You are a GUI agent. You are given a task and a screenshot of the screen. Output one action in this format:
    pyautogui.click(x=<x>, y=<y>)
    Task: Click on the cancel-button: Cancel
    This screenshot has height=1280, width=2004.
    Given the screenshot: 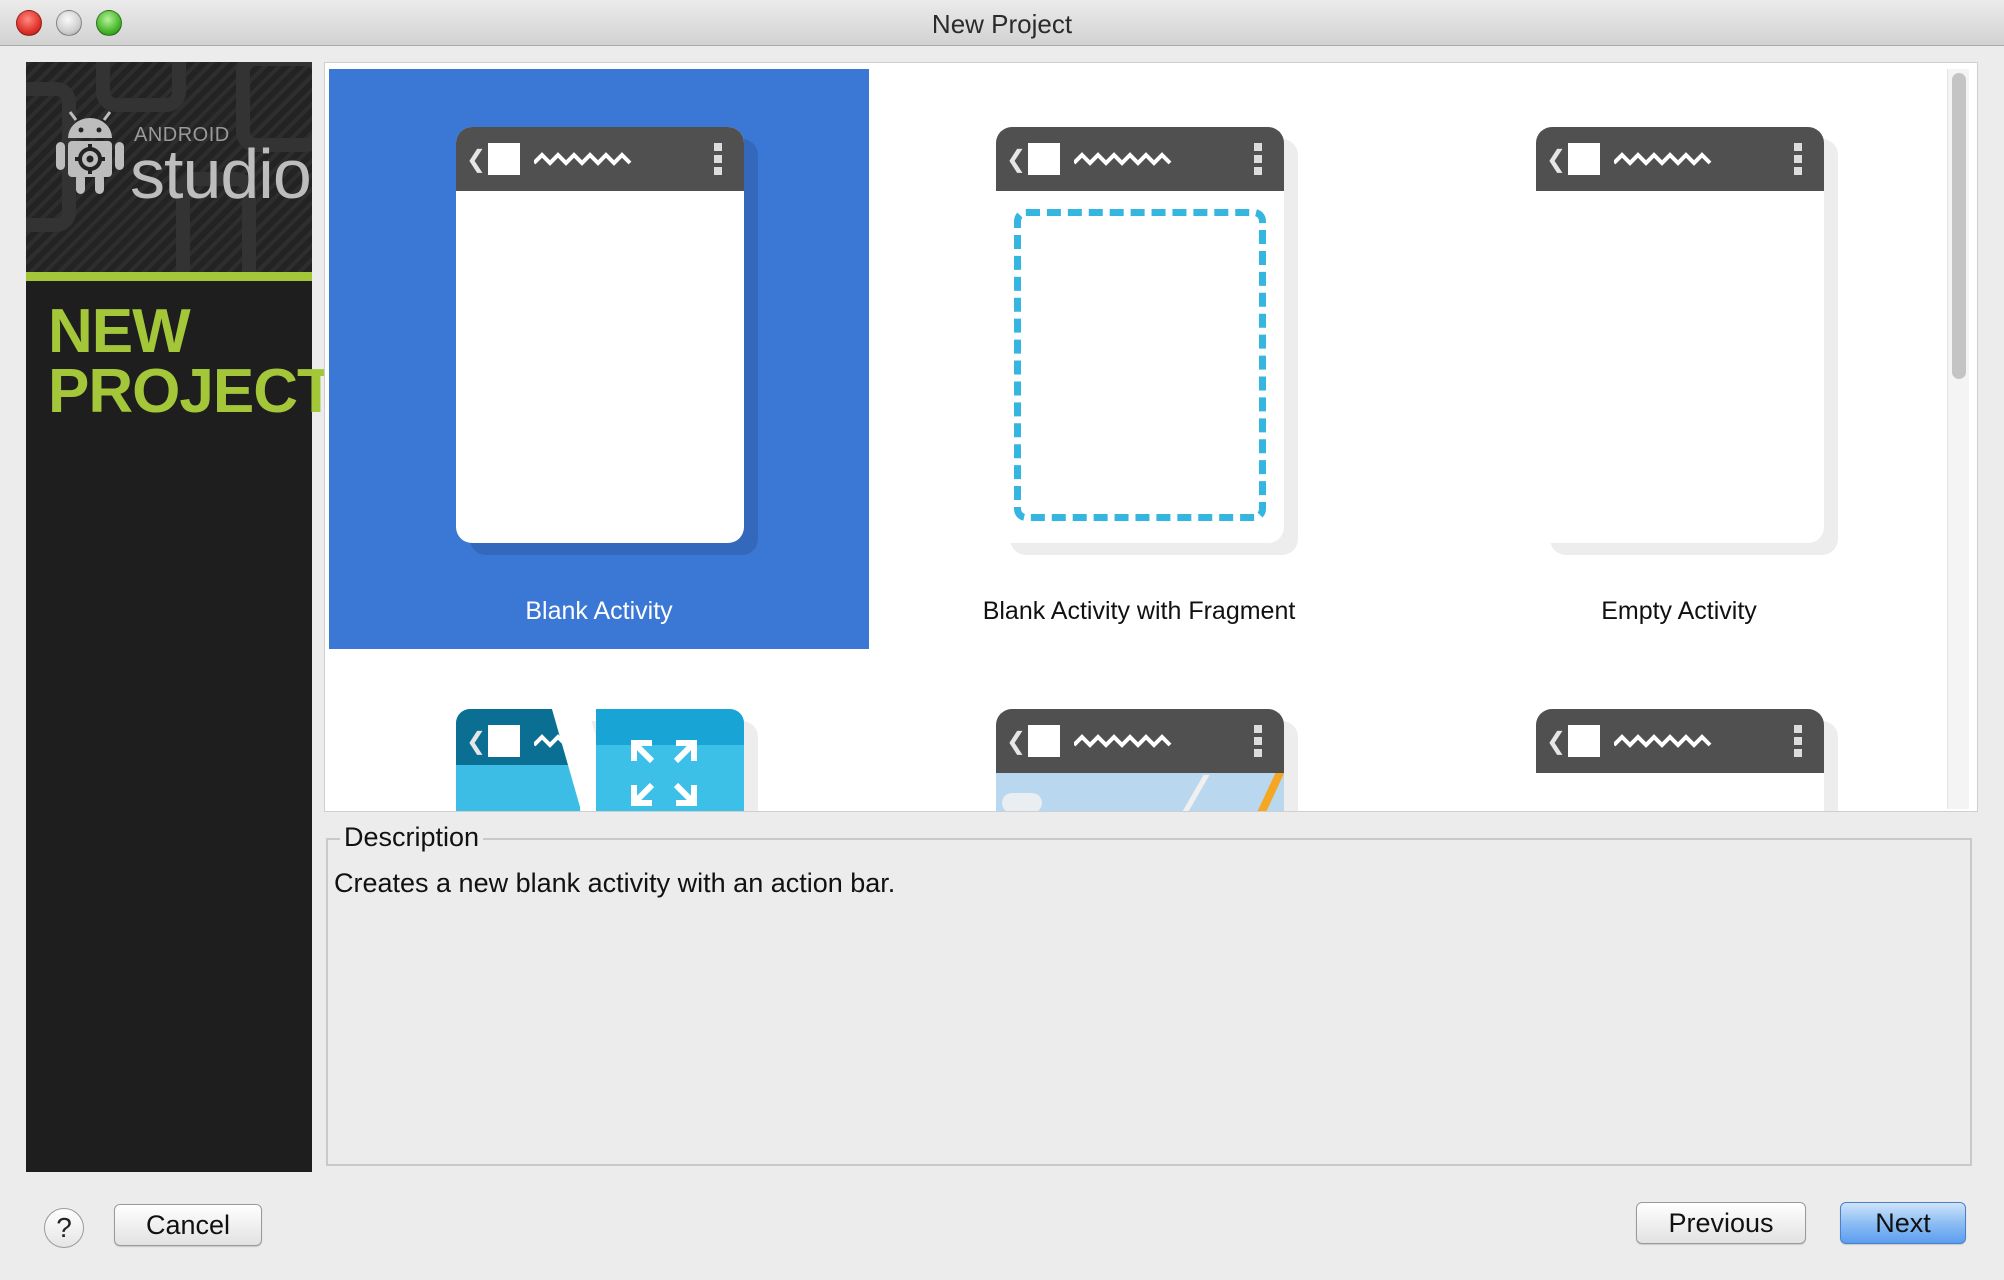 What is the action you would take?
    pyautogui.click(x=188, y=1225)
    